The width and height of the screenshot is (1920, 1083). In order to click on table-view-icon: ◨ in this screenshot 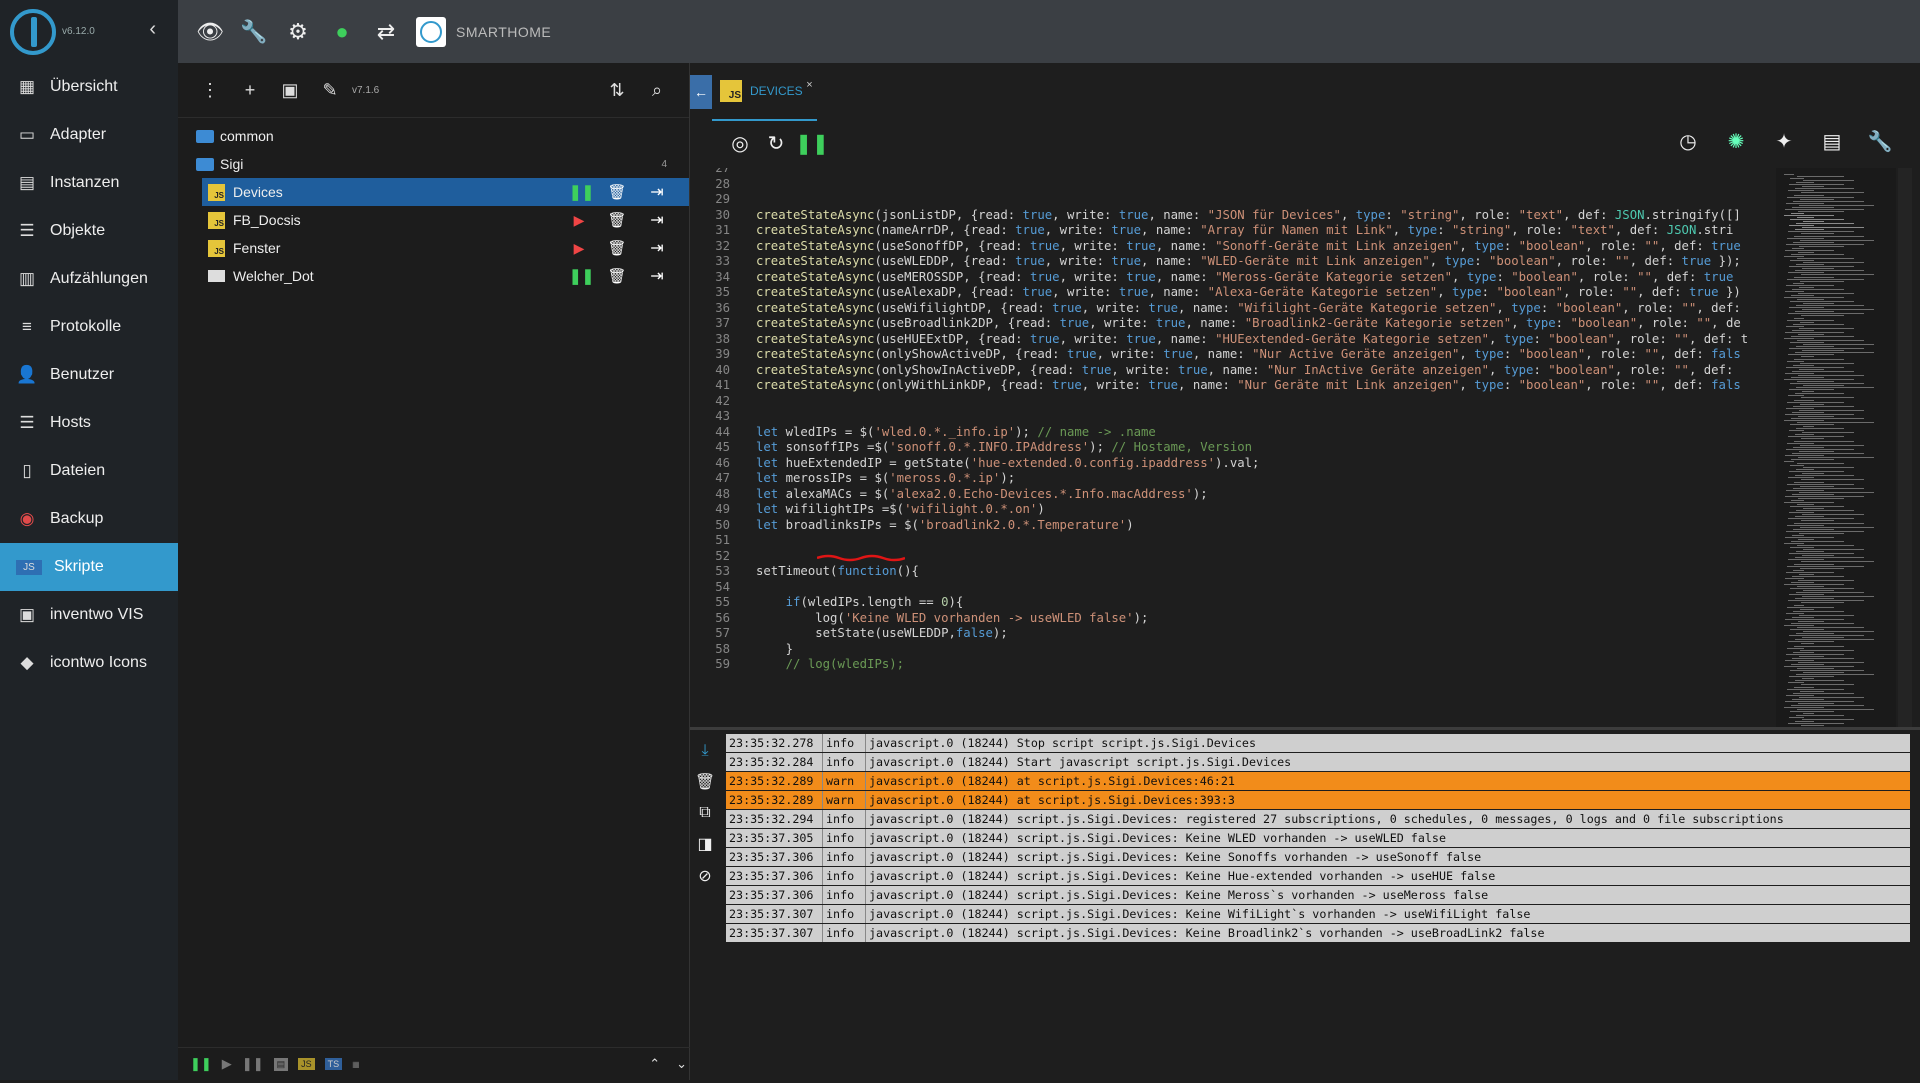, I will do `click(704, 844)`.